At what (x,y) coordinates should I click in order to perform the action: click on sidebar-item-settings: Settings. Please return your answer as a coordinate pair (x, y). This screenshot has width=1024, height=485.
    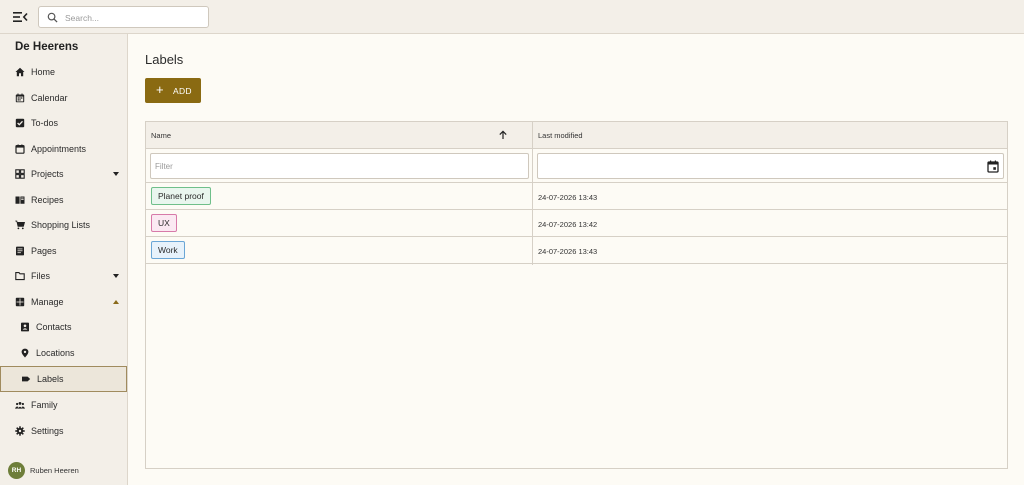
    Looking at the image, I should click on (63, 431).